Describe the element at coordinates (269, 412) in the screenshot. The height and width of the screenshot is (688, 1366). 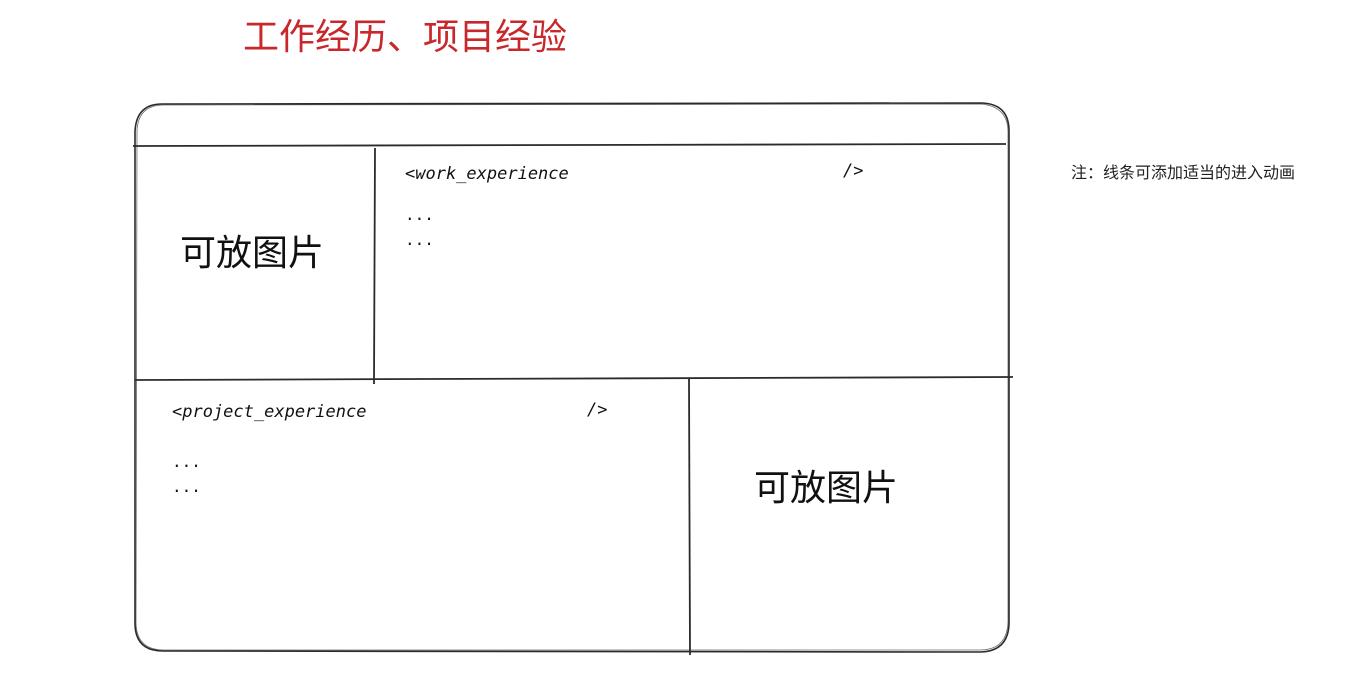
I see `project-experience-open-tag: <project_experience` at that location.